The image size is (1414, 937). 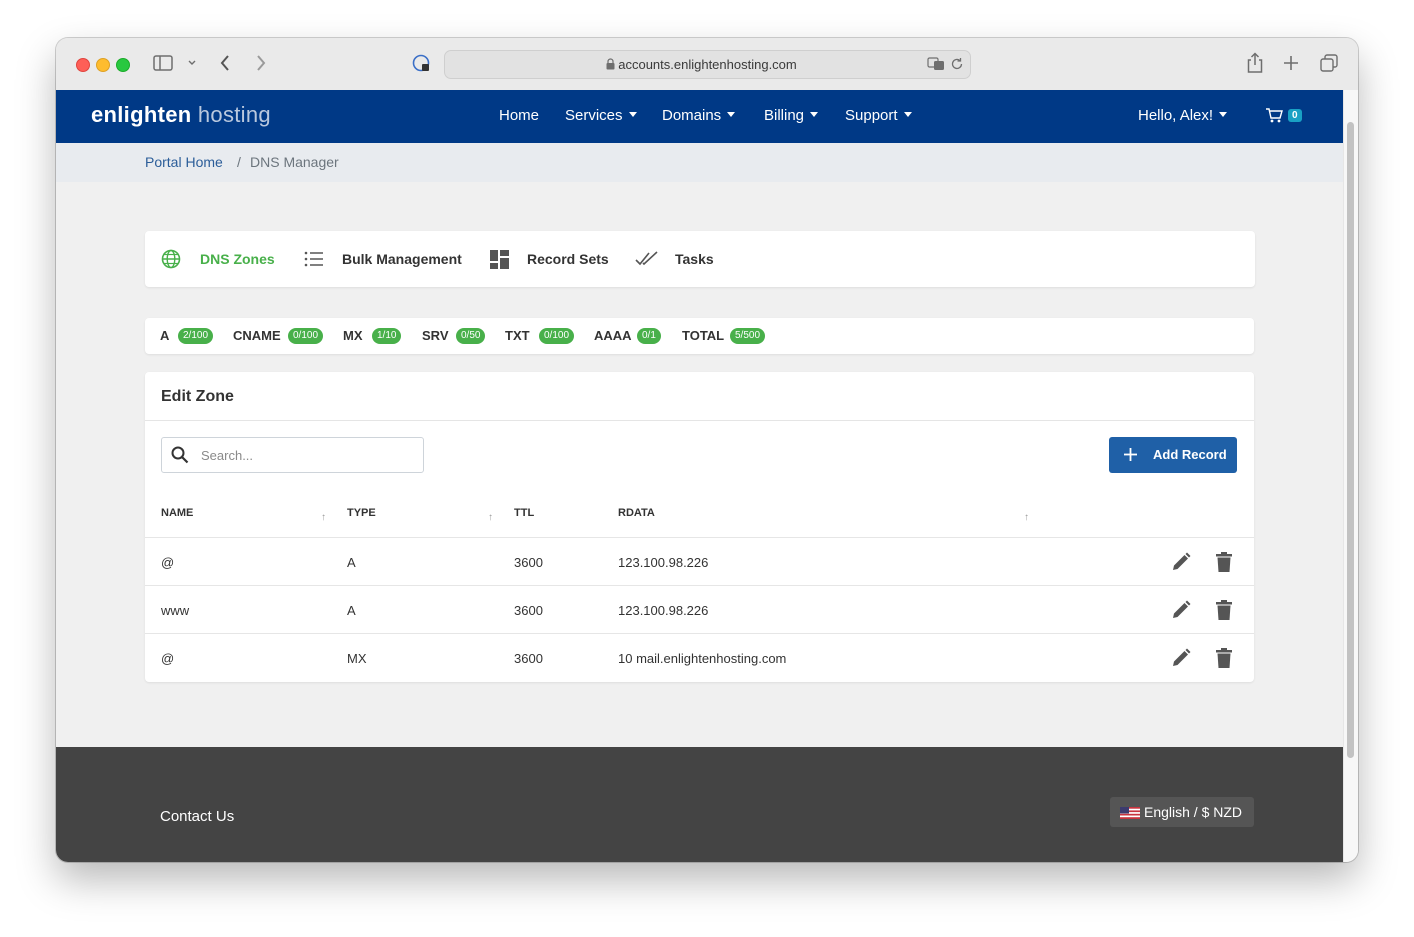 I want to click on language-currency-button: English / $ NZD, so click(x=1182, y=812).